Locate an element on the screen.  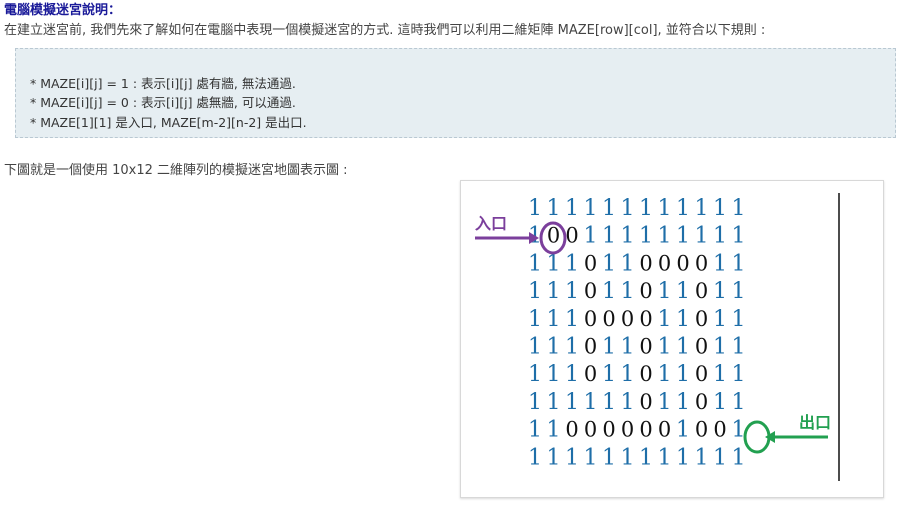
rule-entrance-exit: * MAZE[1][1] 是入口, MAZE[m-2][n-2] 是出口. is located at coordinates (168, 122).